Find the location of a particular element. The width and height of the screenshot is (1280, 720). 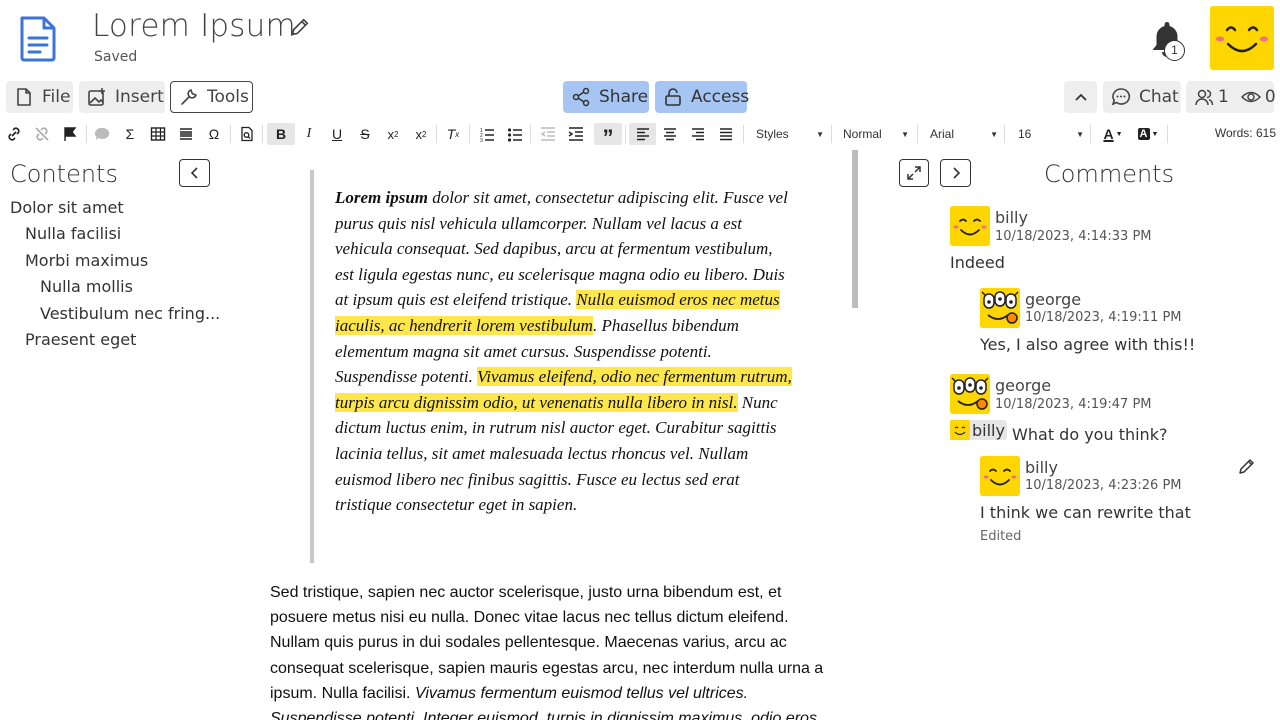

lock-icon is located at coordinates (673, 97).